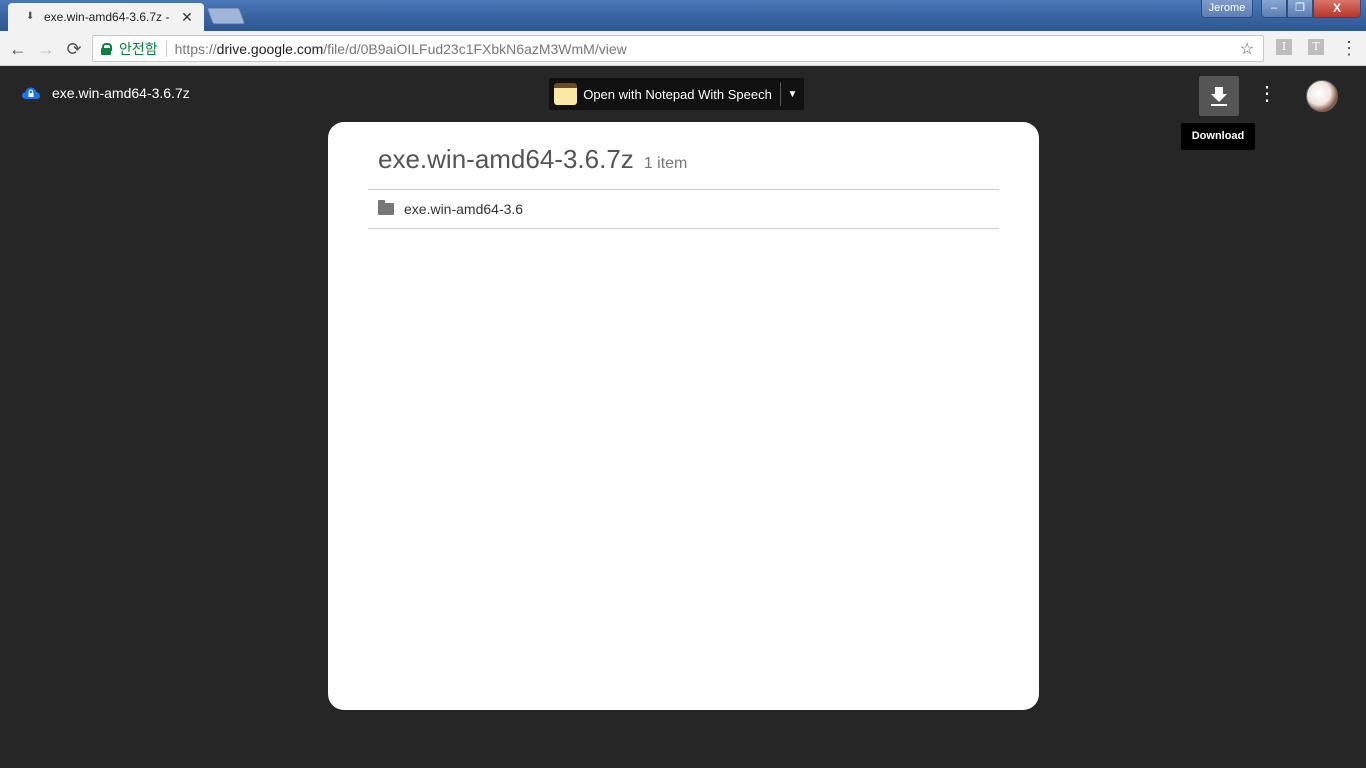 The width and height of the screenshot is (1366, 768). I want to click on download-button, so click(1219, 96).